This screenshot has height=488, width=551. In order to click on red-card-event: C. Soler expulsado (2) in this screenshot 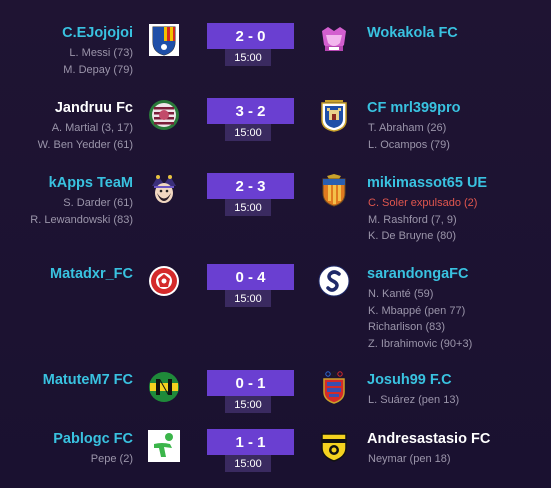, I will do `click(423, 203)`.